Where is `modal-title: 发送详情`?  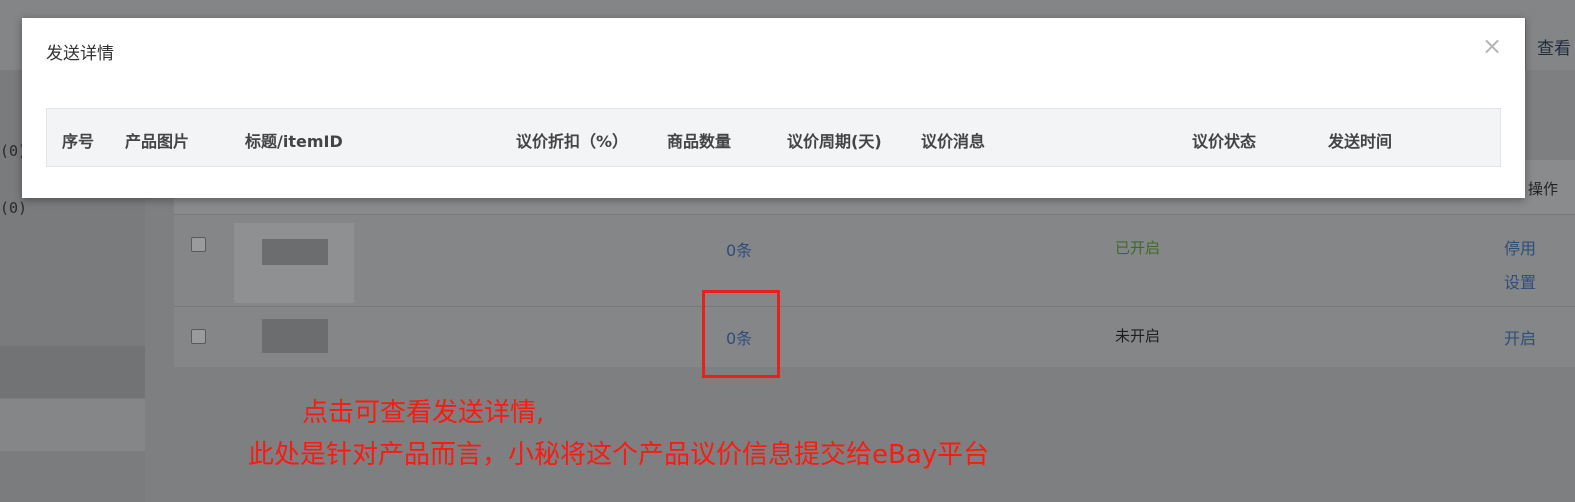 modal-title: 发送详情 is located at coordinates (80, 54).